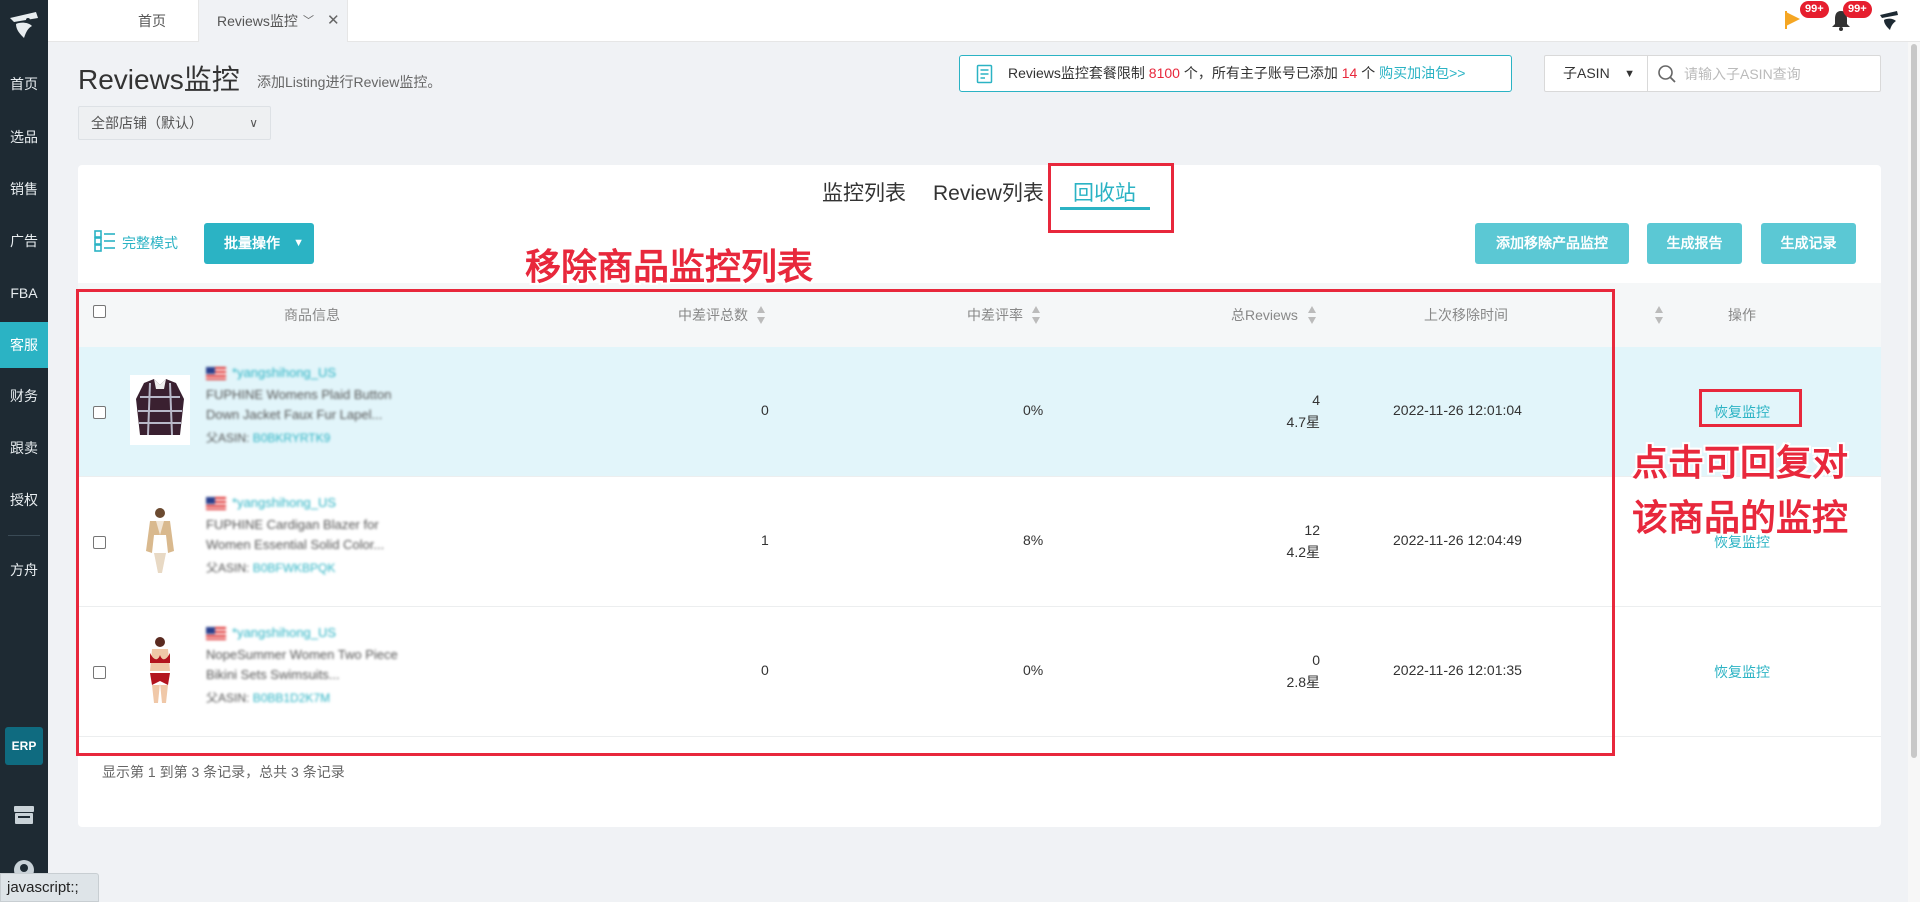  I want to click on top-tab-bar: 首页 Reviews监控 ﹀ ✕, so click(984, 21).